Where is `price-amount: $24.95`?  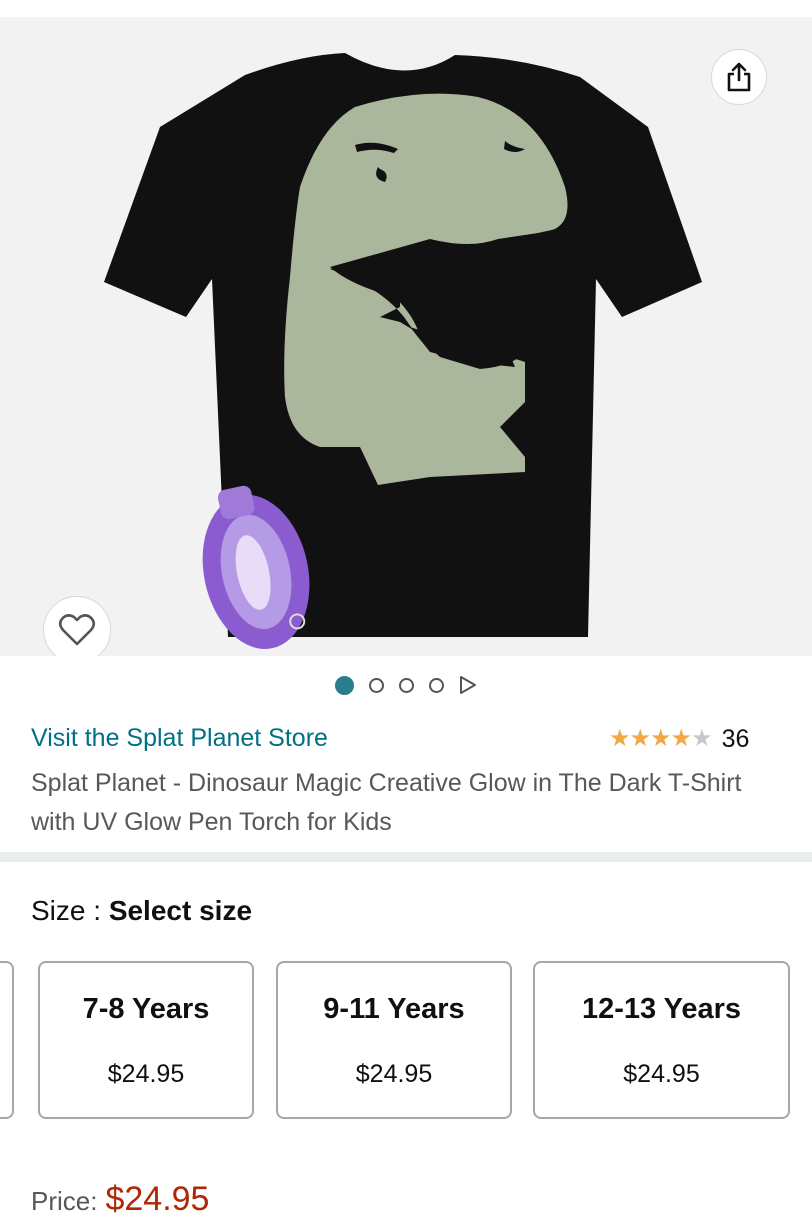 price-amount: $24.95 is located at coordinates (157, 1199).